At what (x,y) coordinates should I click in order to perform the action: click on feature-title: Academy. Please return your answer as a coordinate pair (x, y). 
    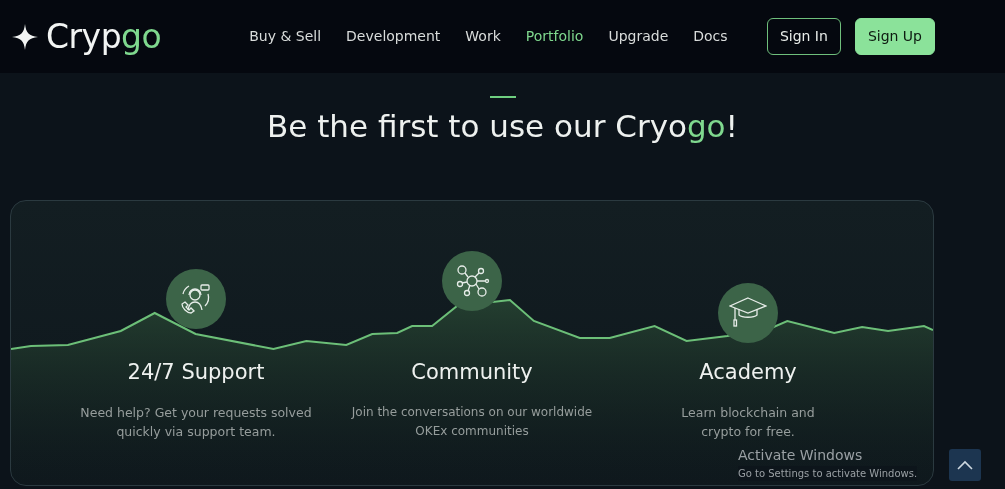
    Looking at the image, I should click on (748, 373).